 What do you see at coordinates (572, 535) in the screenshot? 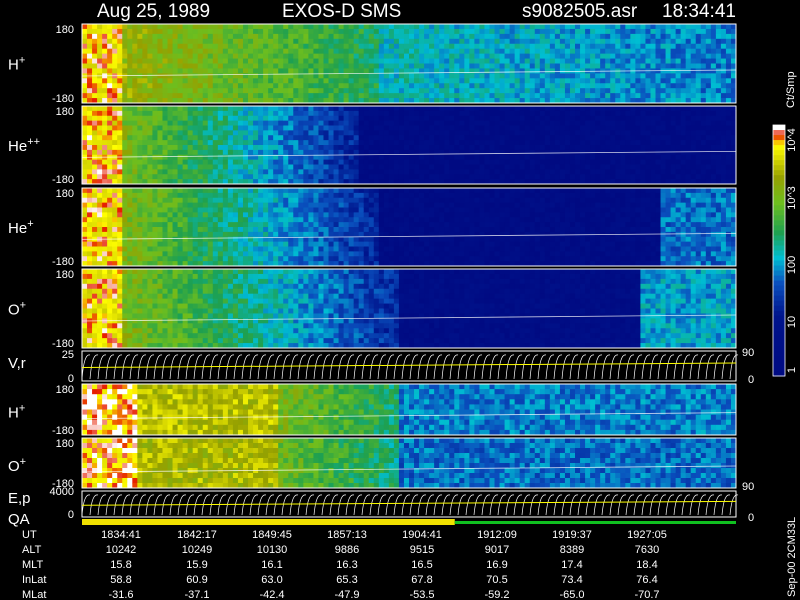
I see `ephemeris-cell: 1919:37` at bounding box center [572, 535].